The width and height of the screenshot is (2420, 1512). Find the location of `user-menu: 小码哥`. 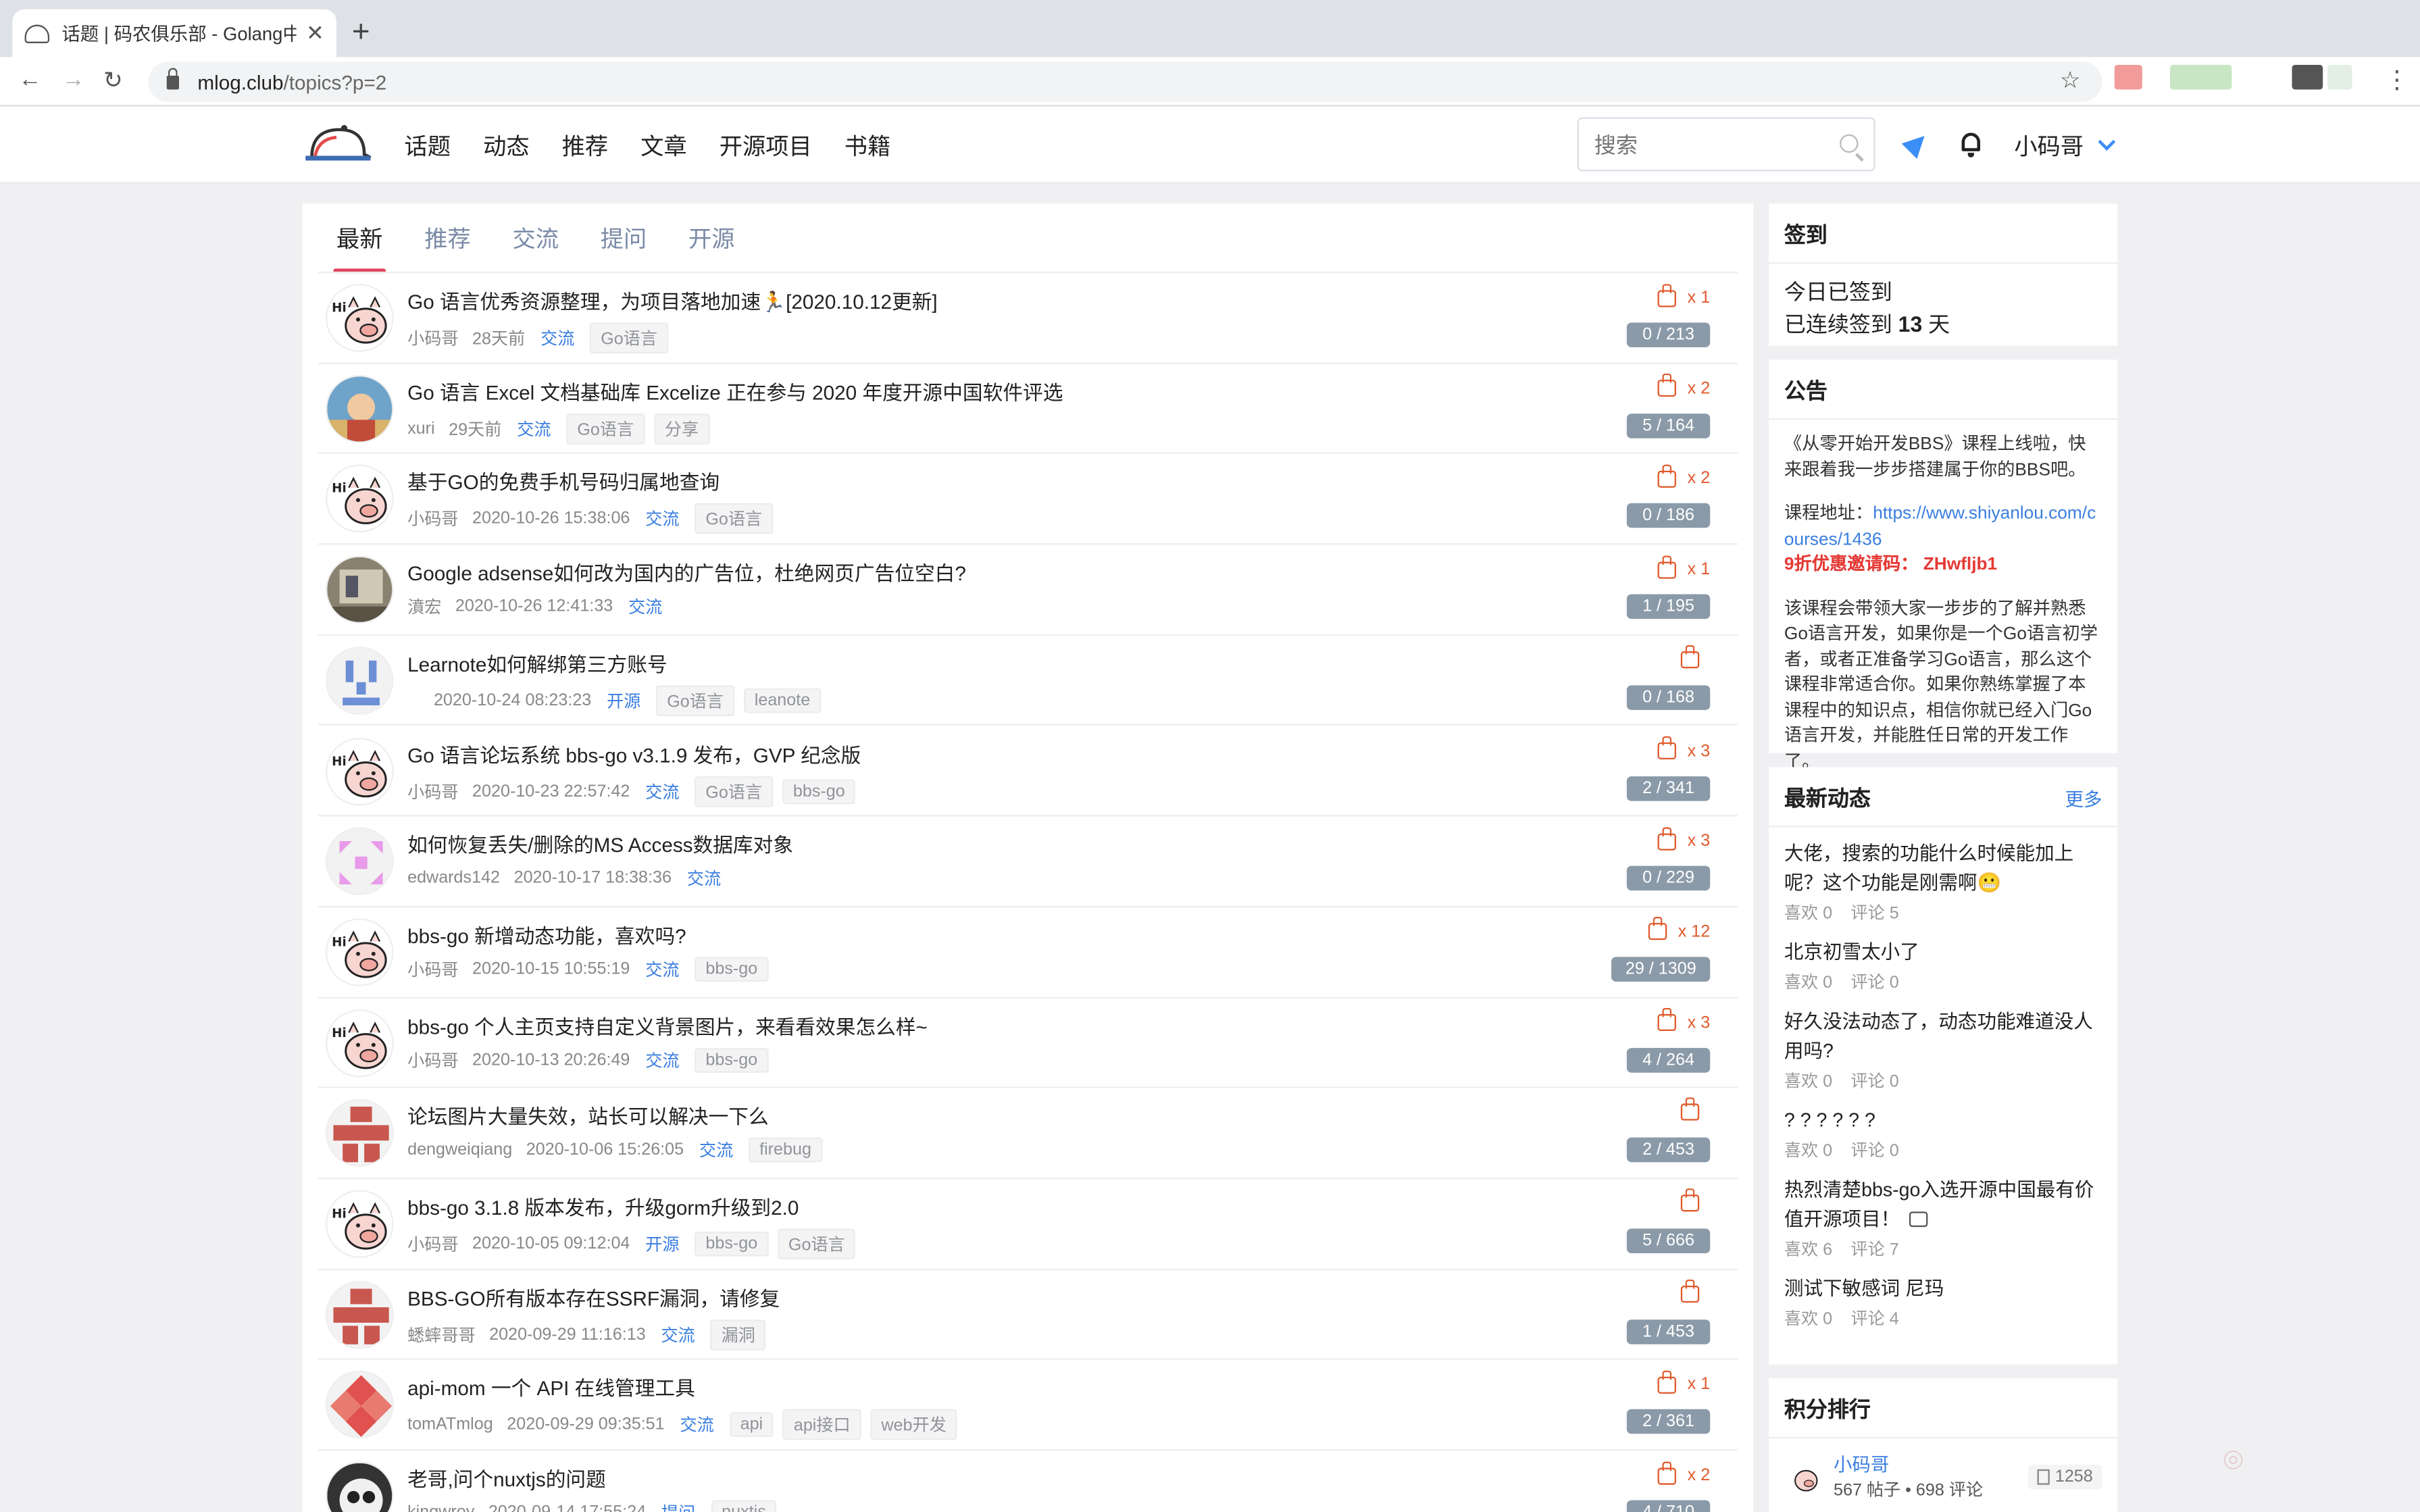

user-menu: 小码哥 is located at coordinates (2065, 146).